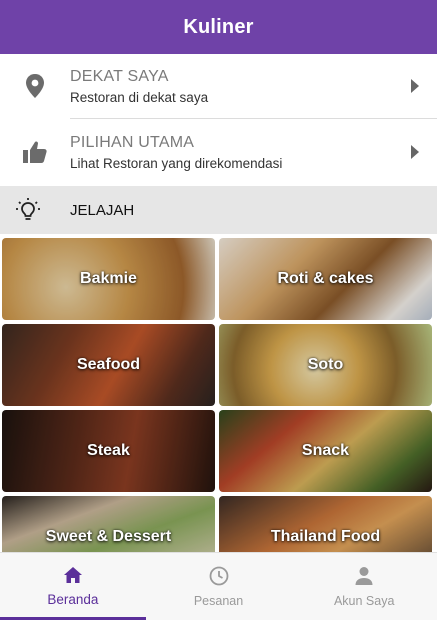 The image size is (437, 620). I want to click on category-tile-snack: Snack, so click(325, 451).